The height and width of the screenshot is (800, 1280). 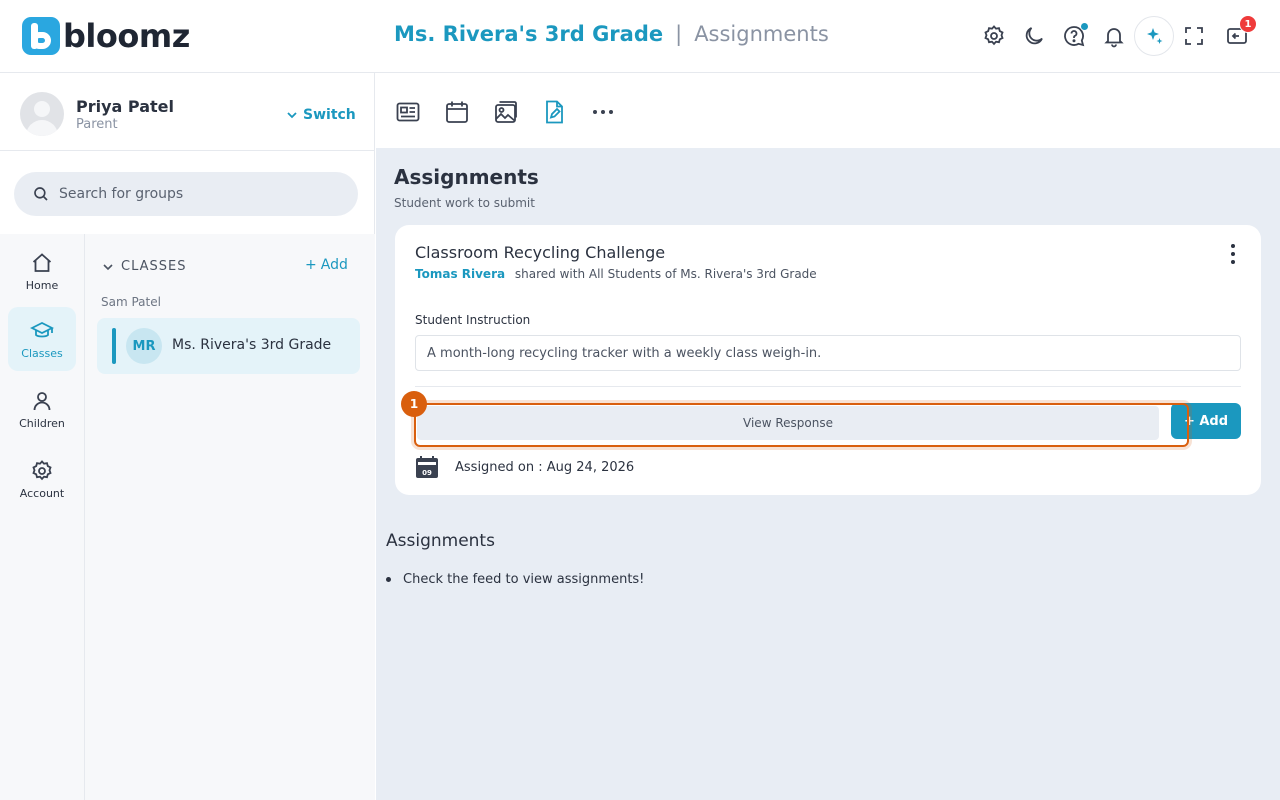 I want to click on help-dot-badge, so click(x=1084, y=26).